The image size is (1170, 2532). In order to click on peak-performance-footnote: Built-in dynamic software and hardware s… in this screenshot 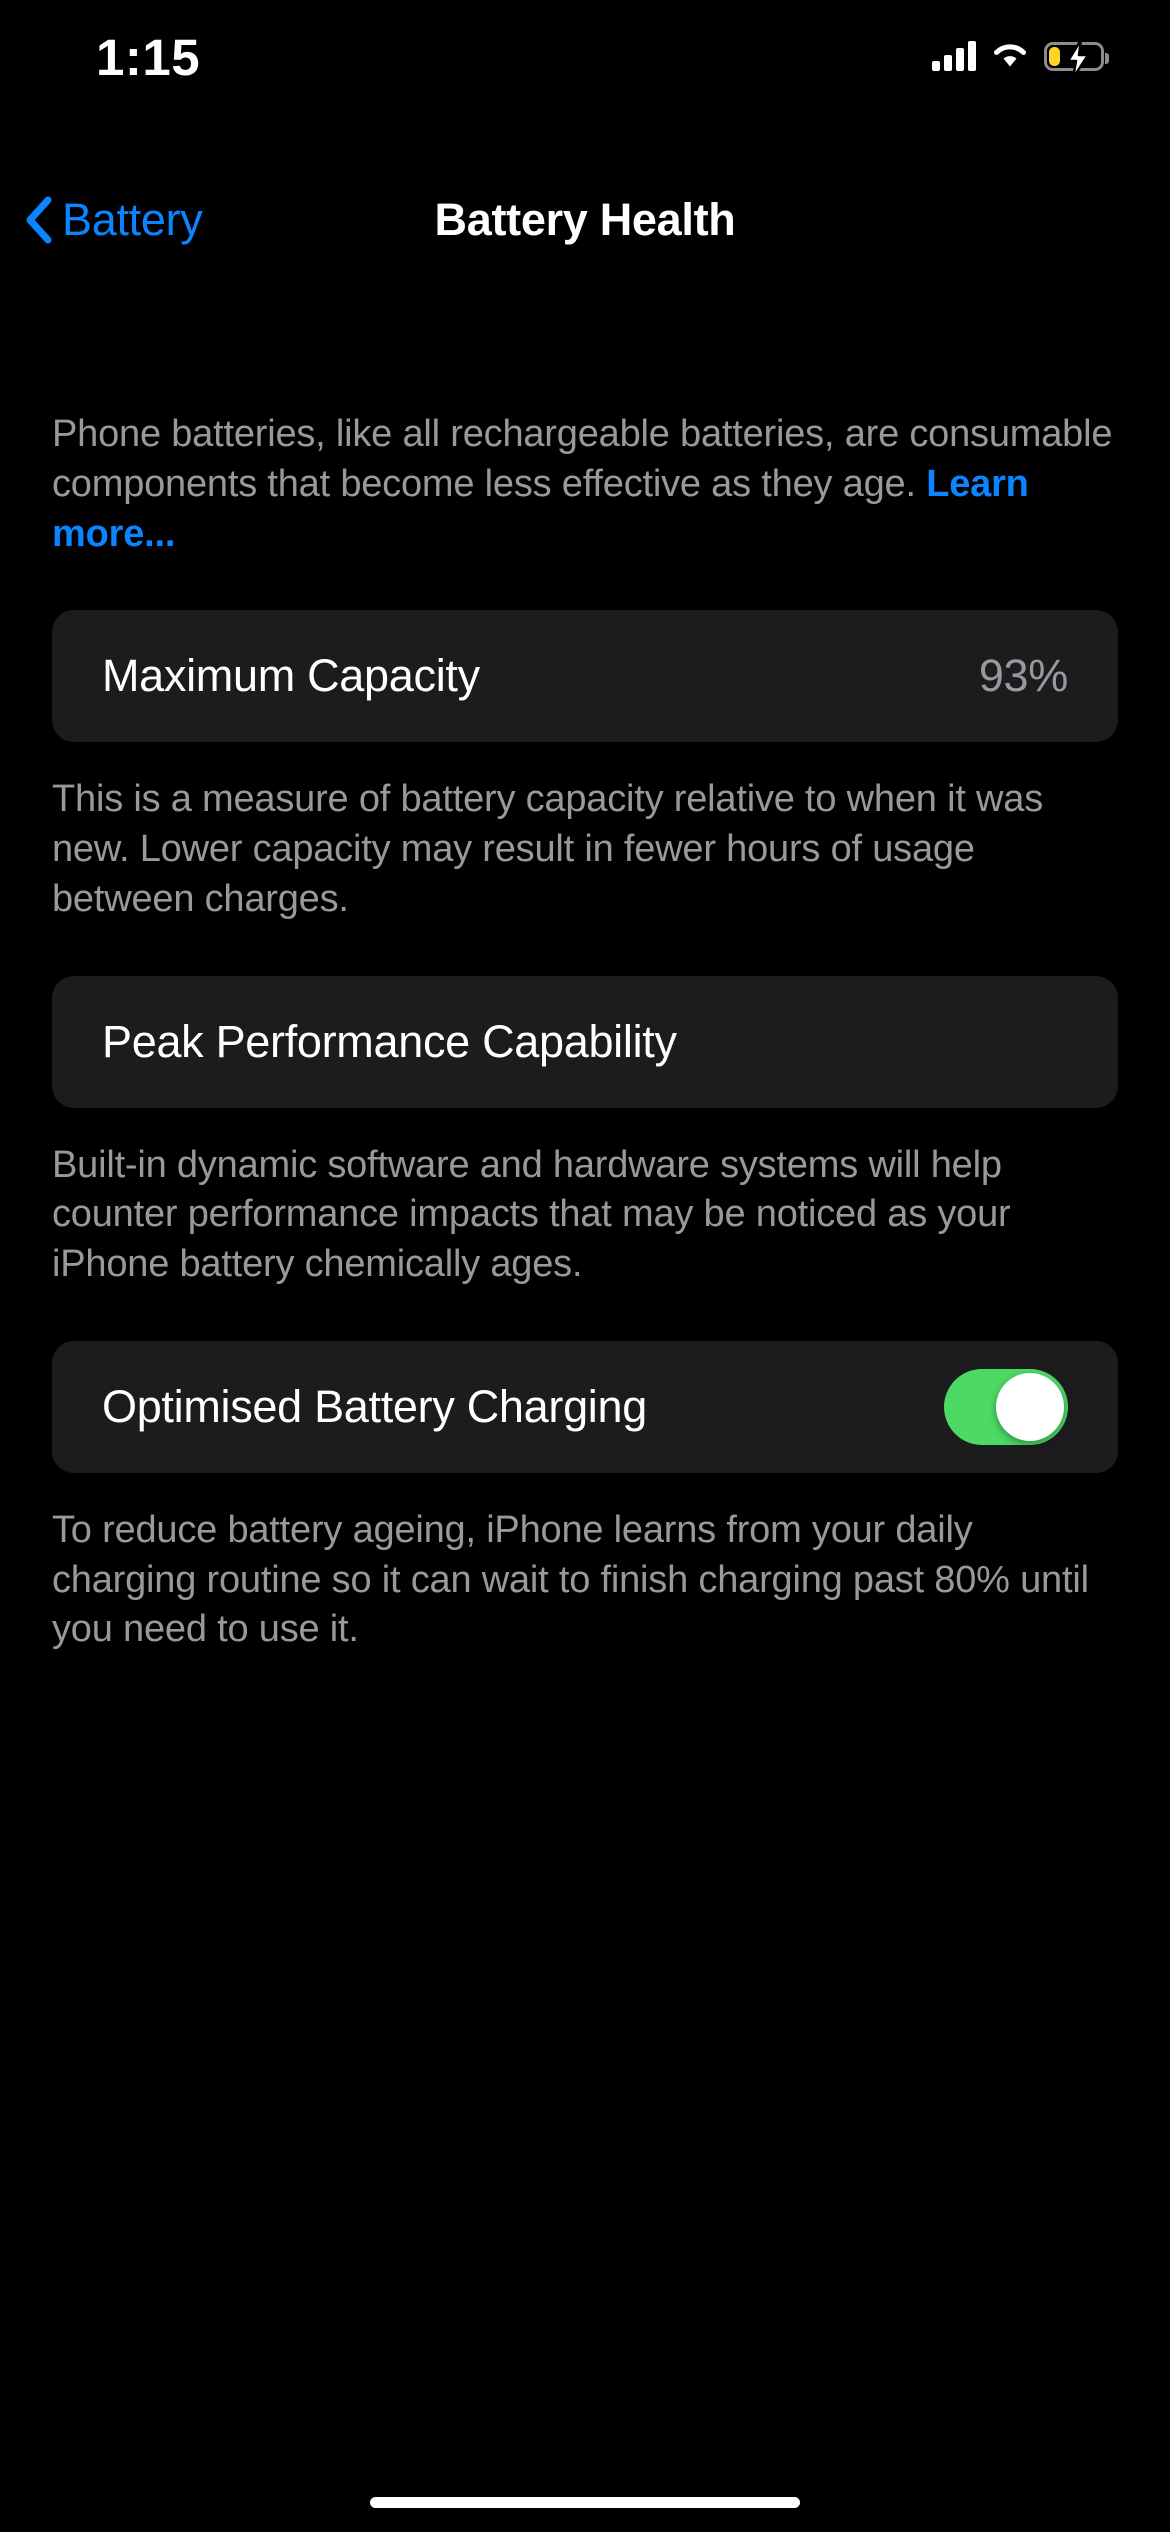, I will do `click(531, 1214)`.